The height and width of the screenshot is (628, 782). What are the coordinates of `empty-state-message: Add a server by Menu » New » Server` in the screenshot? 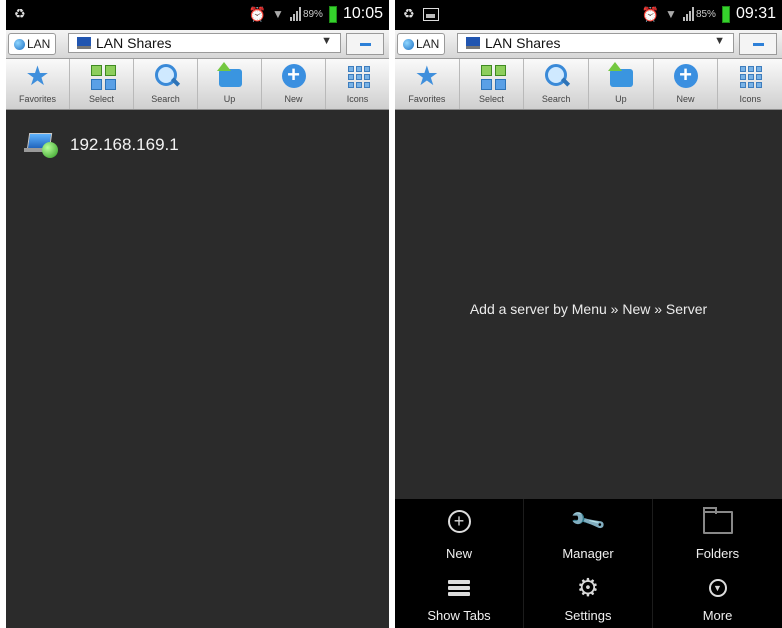 It's located at (588, 309).